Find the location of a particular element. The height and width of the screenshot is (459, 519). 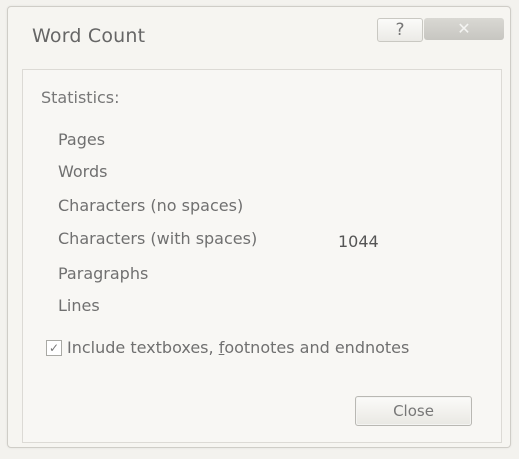

stat-label-characters-with-spaces: Characters (with spaces) is located at coordinates (158, 238).